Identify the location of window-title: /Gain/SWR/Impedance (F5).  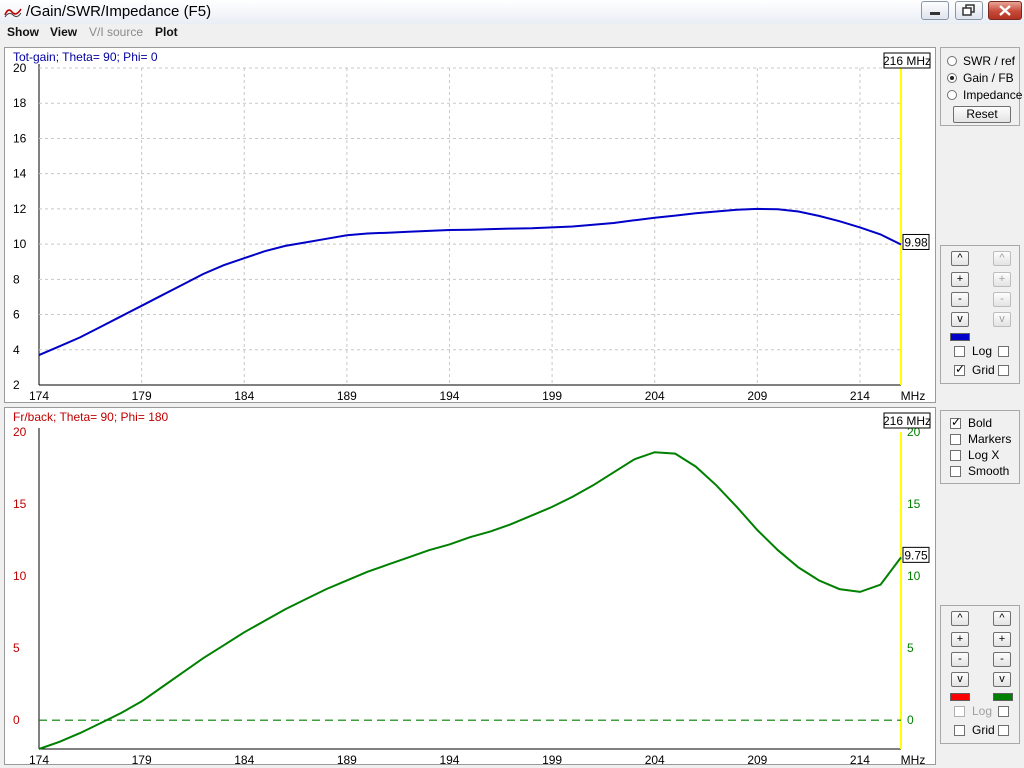
(119, 11).